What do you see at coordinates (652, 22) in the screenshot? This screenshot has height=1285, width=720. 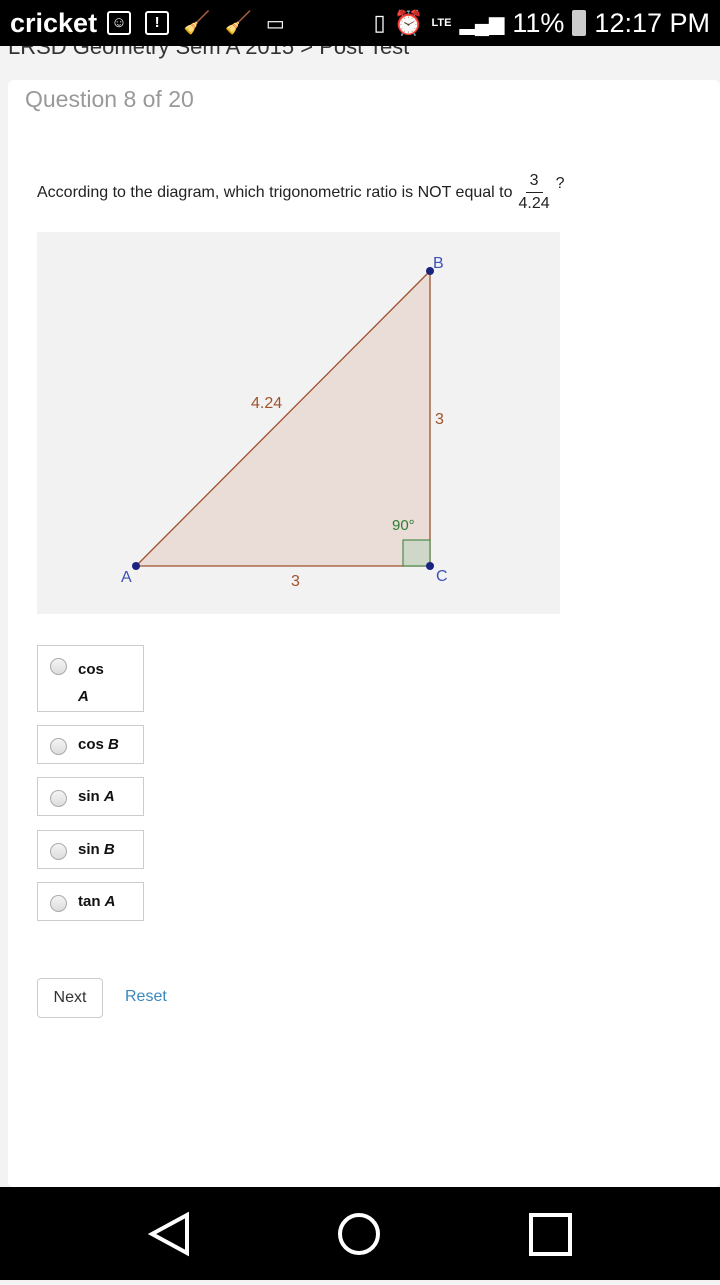 I see `clock: 12:17 PM` at bounding box center [652, 22].